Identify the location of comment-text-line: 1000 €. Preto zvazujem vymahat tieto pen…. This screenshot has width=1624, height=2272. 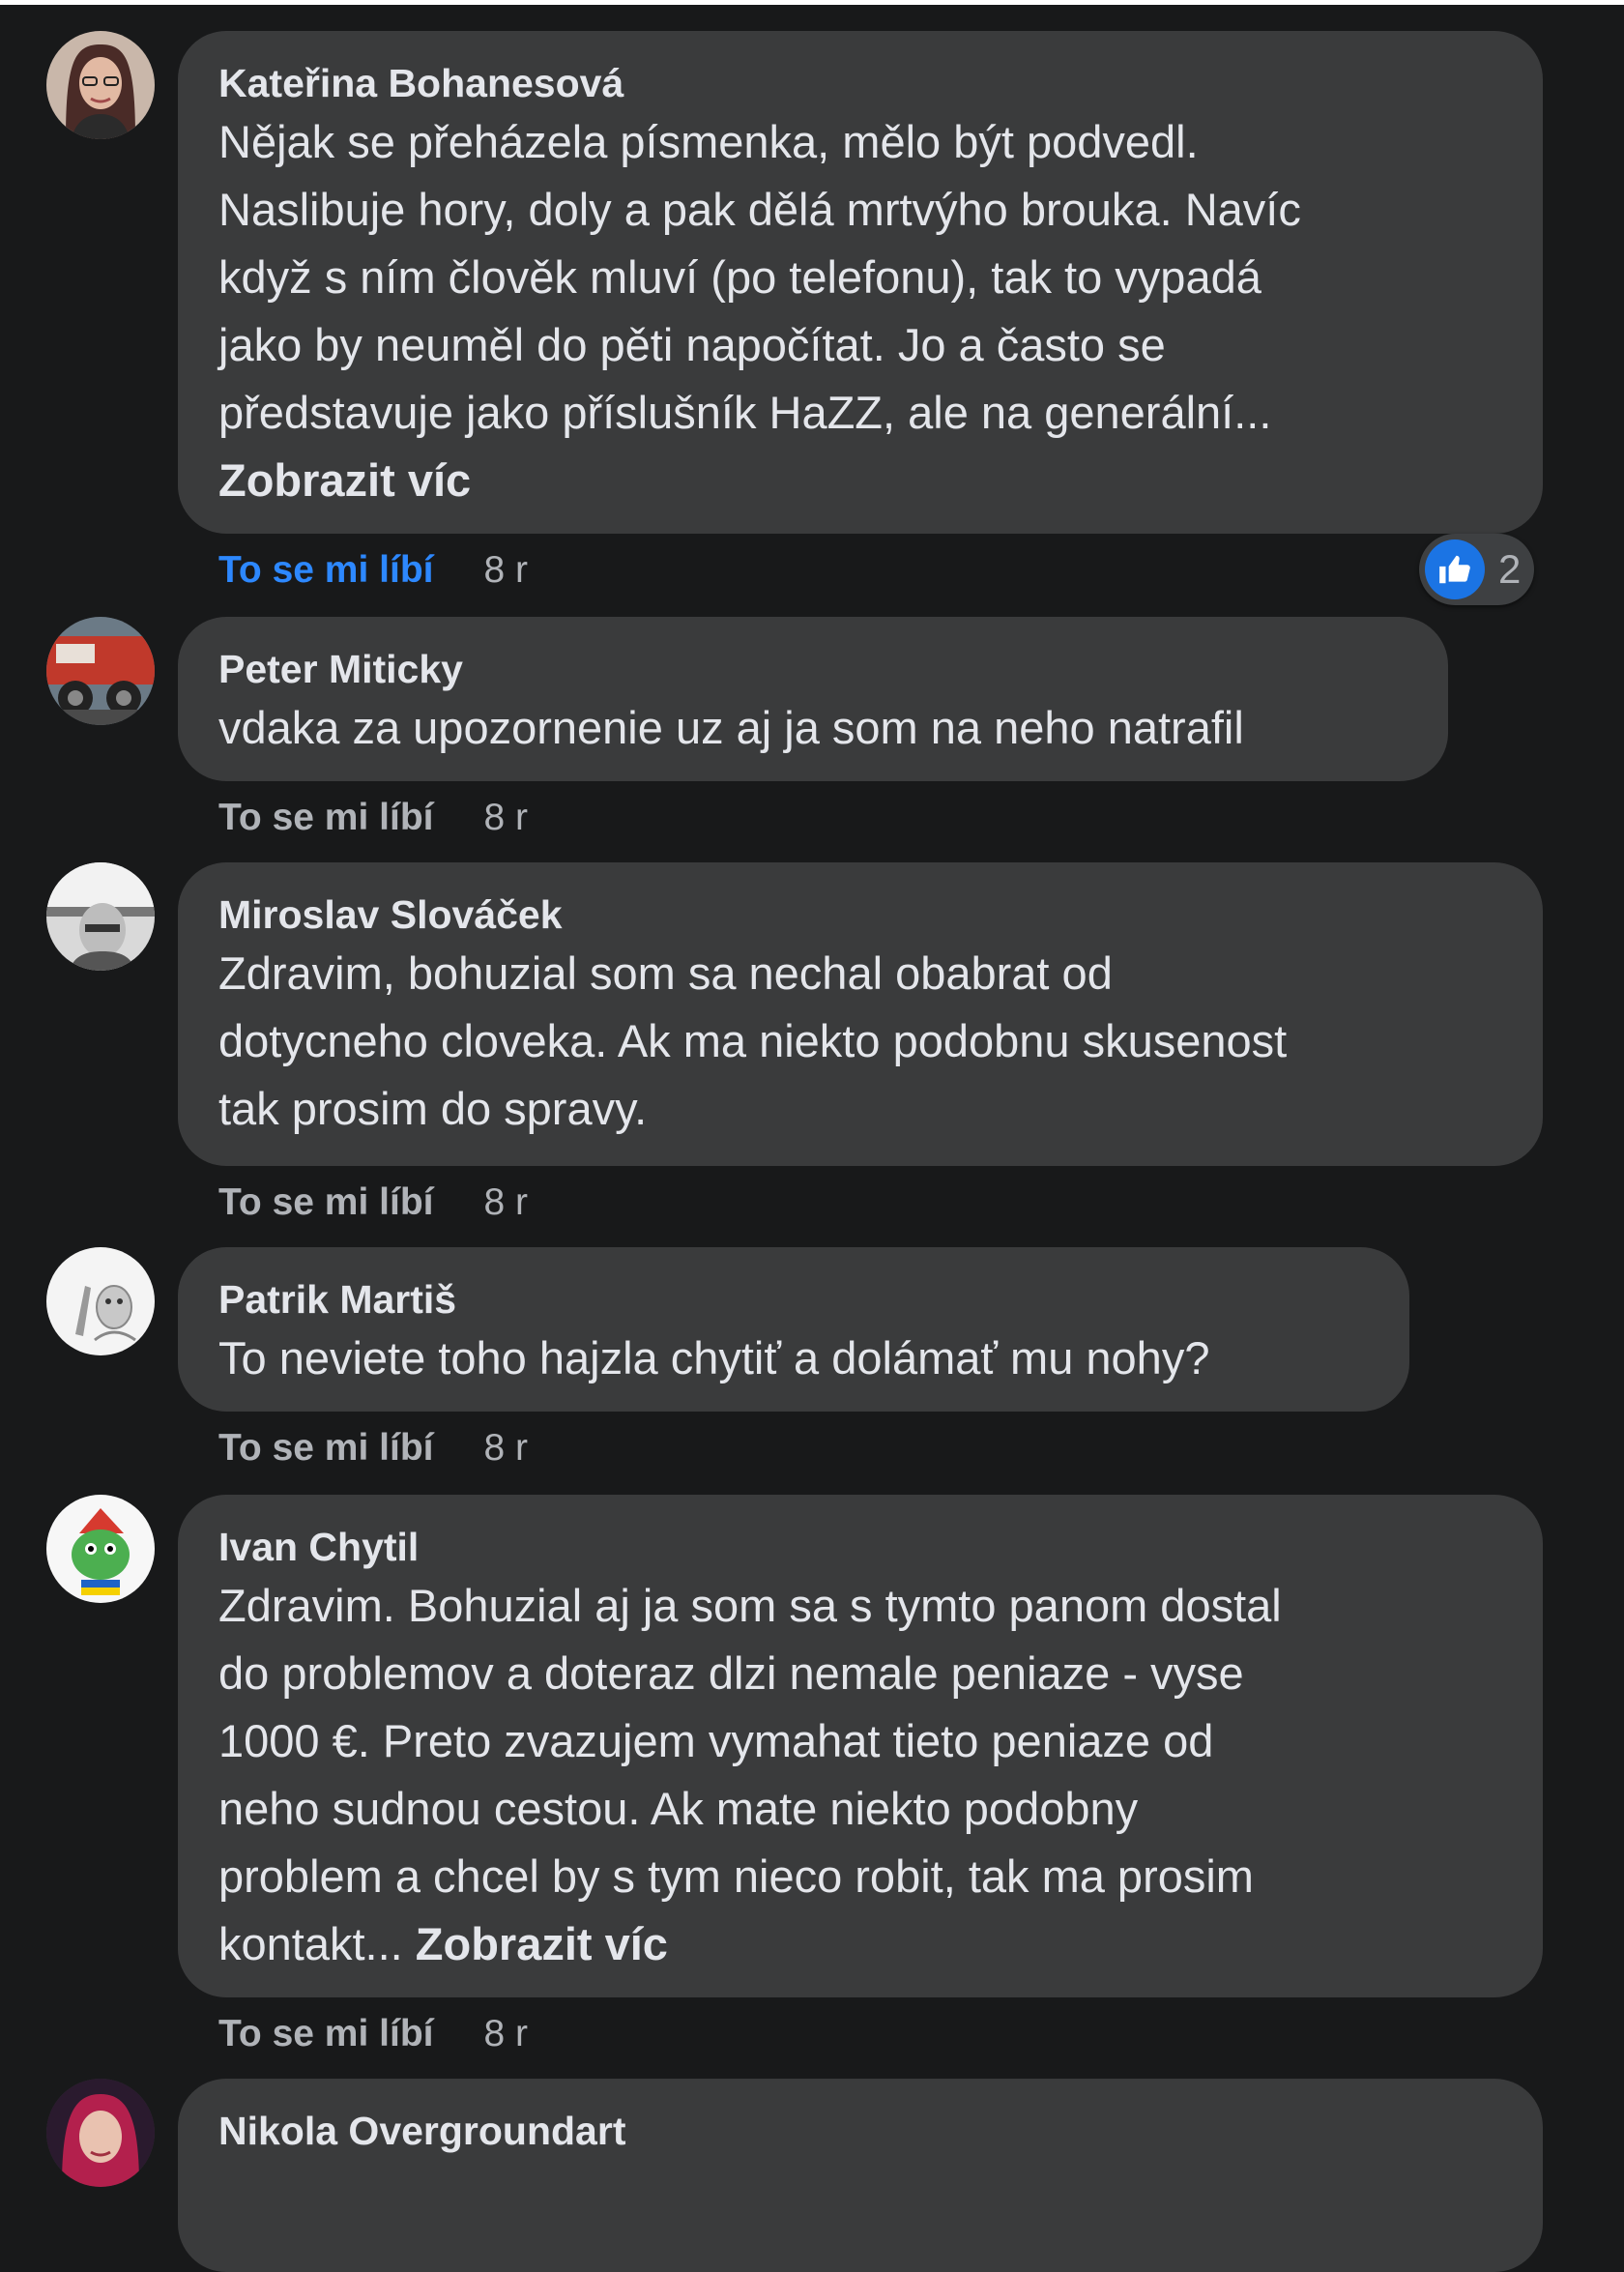
(716, 1741).